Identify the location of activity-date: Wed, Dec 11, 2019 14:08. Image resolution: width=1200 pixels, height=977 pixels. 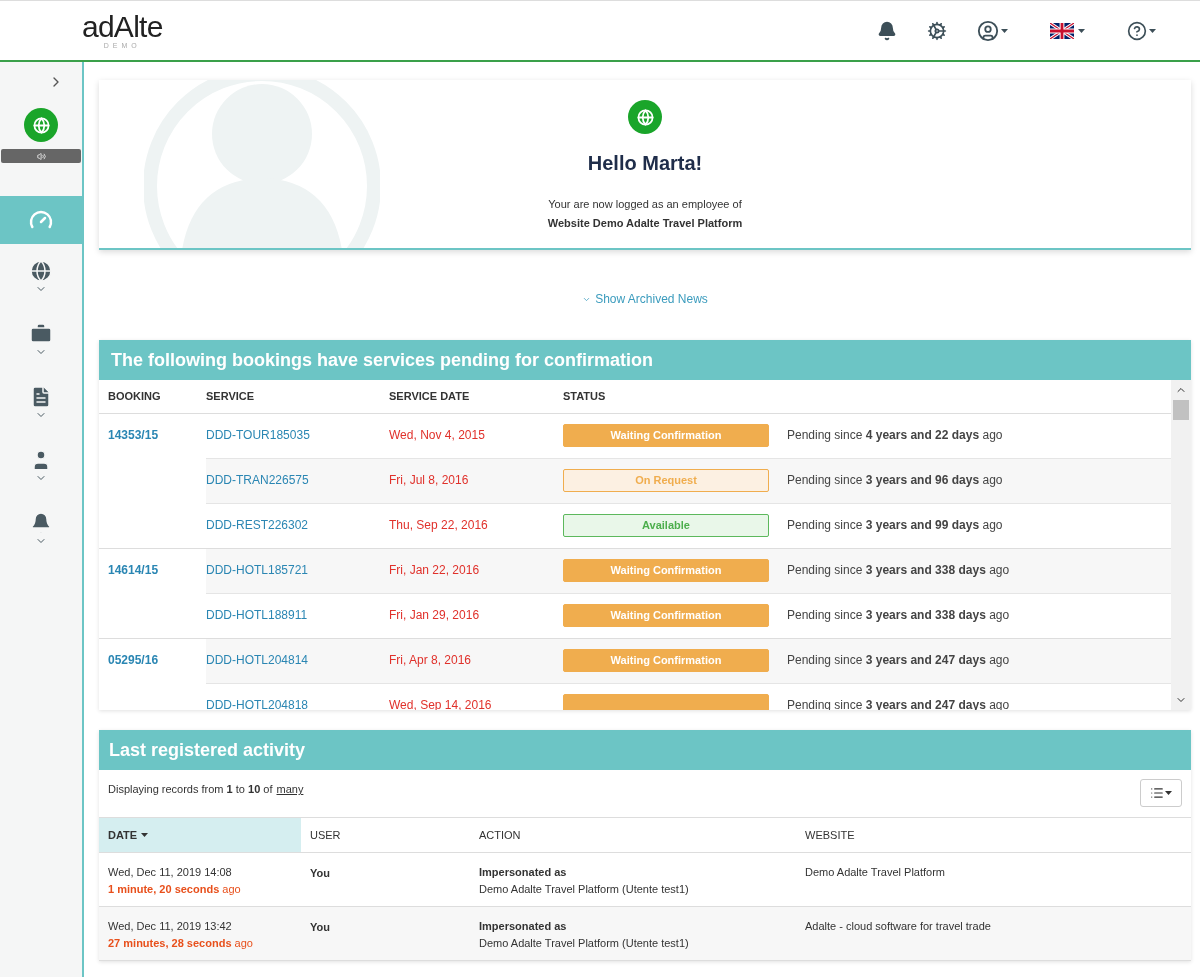
(170, 872).